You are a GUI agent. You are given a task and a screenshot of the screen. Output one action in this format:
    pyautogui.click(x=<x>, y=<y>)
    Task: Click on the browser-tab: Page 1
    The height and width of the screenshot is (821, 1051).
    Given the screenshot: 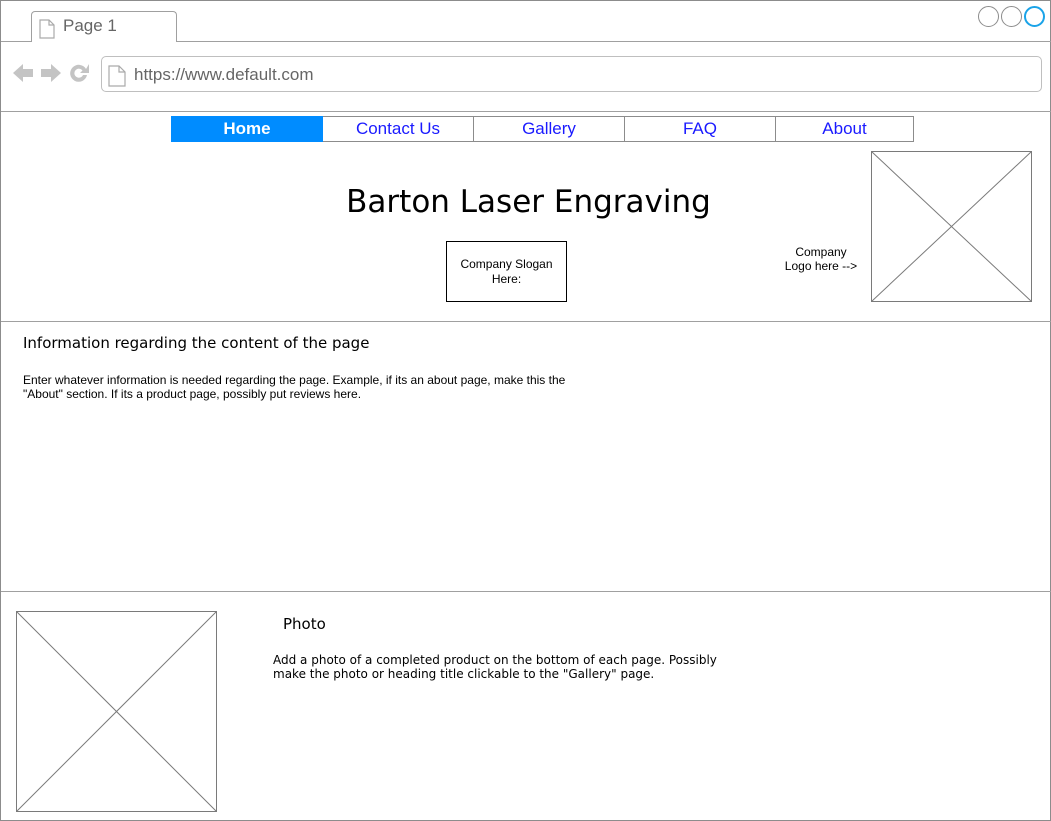 What is the action you would take?
    pyautogui.click(x=104, y=26)
    